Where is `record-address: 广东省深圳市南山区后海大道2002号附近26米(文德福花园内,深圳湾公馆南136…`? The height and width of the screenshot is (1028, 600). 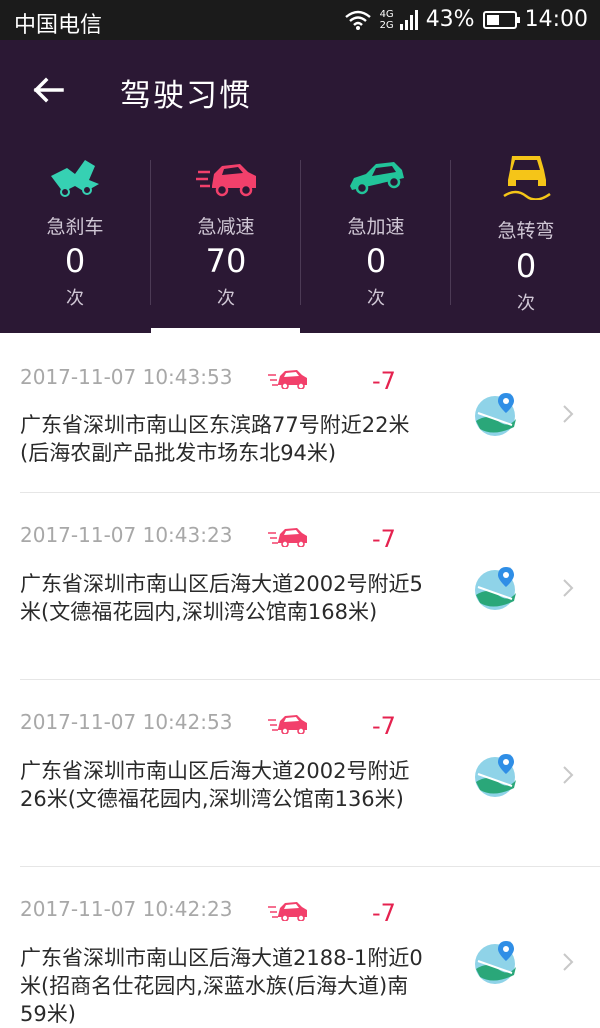 record-address: 广东省深圳市南山区后海大道2002号附近26米(文德福花园内,深圳湾公馆南136… is located at coordinates (215, 785).